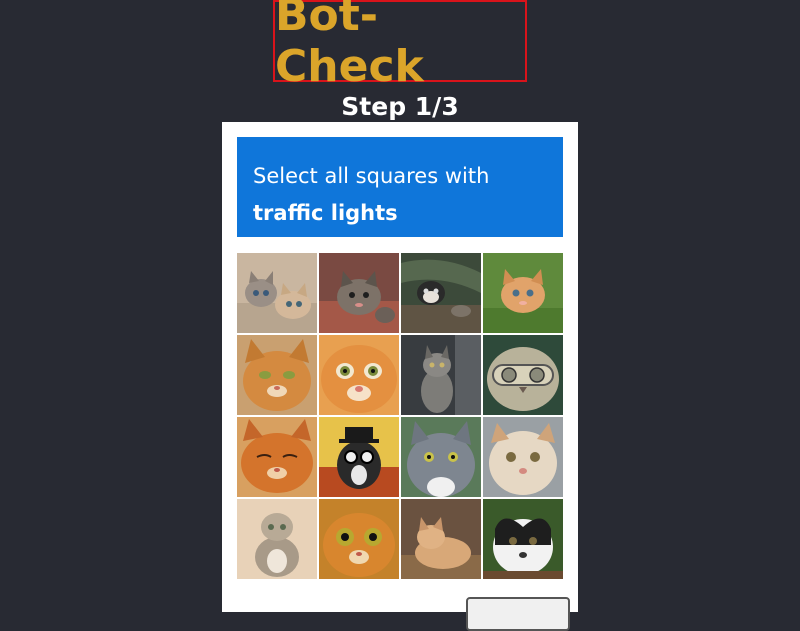  What do you see at coordinates (371, 176) in the screenshot?
I see `instruction-text: Select all squares with` at bounding box center [371, 176].